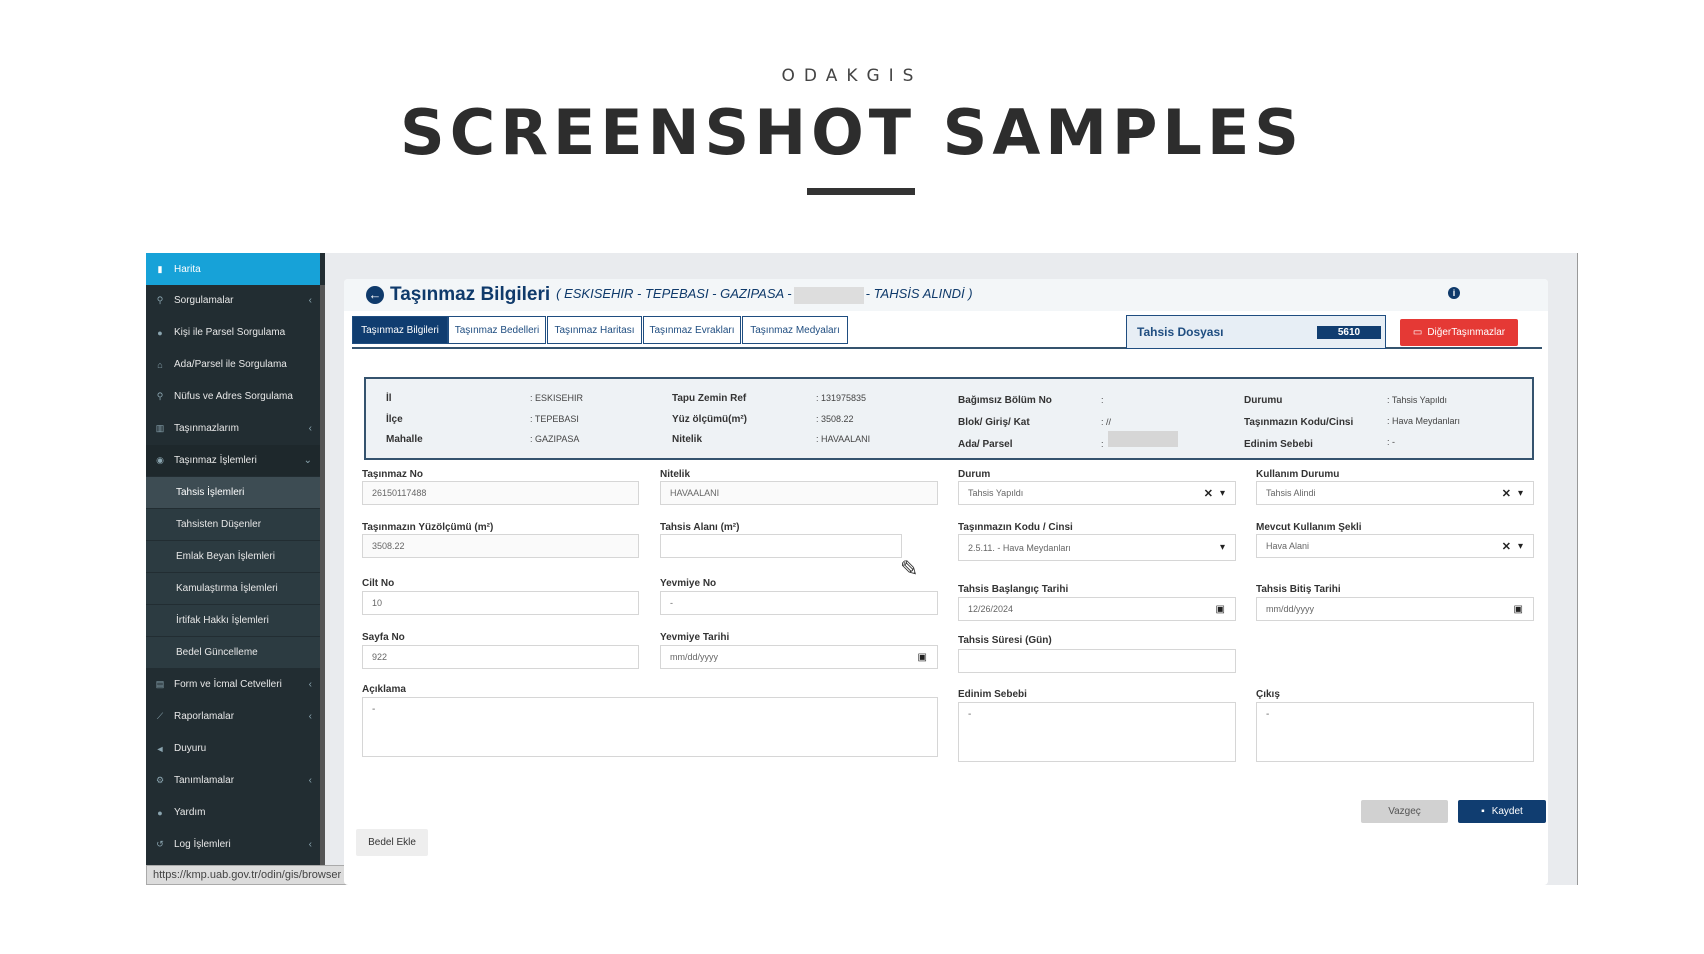  I want to click on sidebar-item-tahsisten-dusenler: Tahsisten Düşenler, so click(233, 524).